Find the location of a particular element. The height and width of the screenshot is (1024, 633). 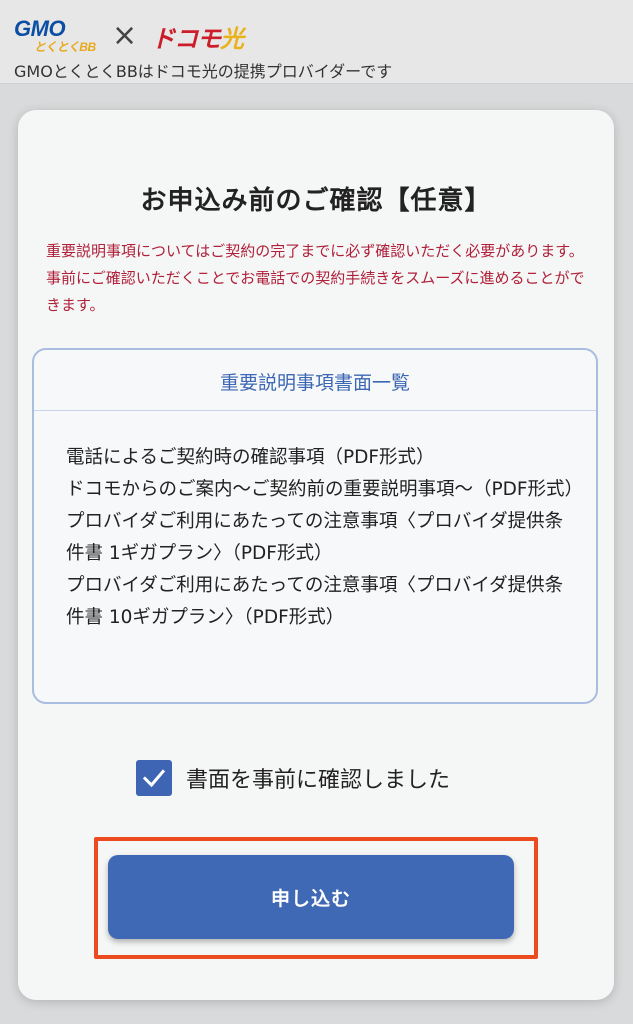

checkmark-icon is located at coordinates (154, 778).